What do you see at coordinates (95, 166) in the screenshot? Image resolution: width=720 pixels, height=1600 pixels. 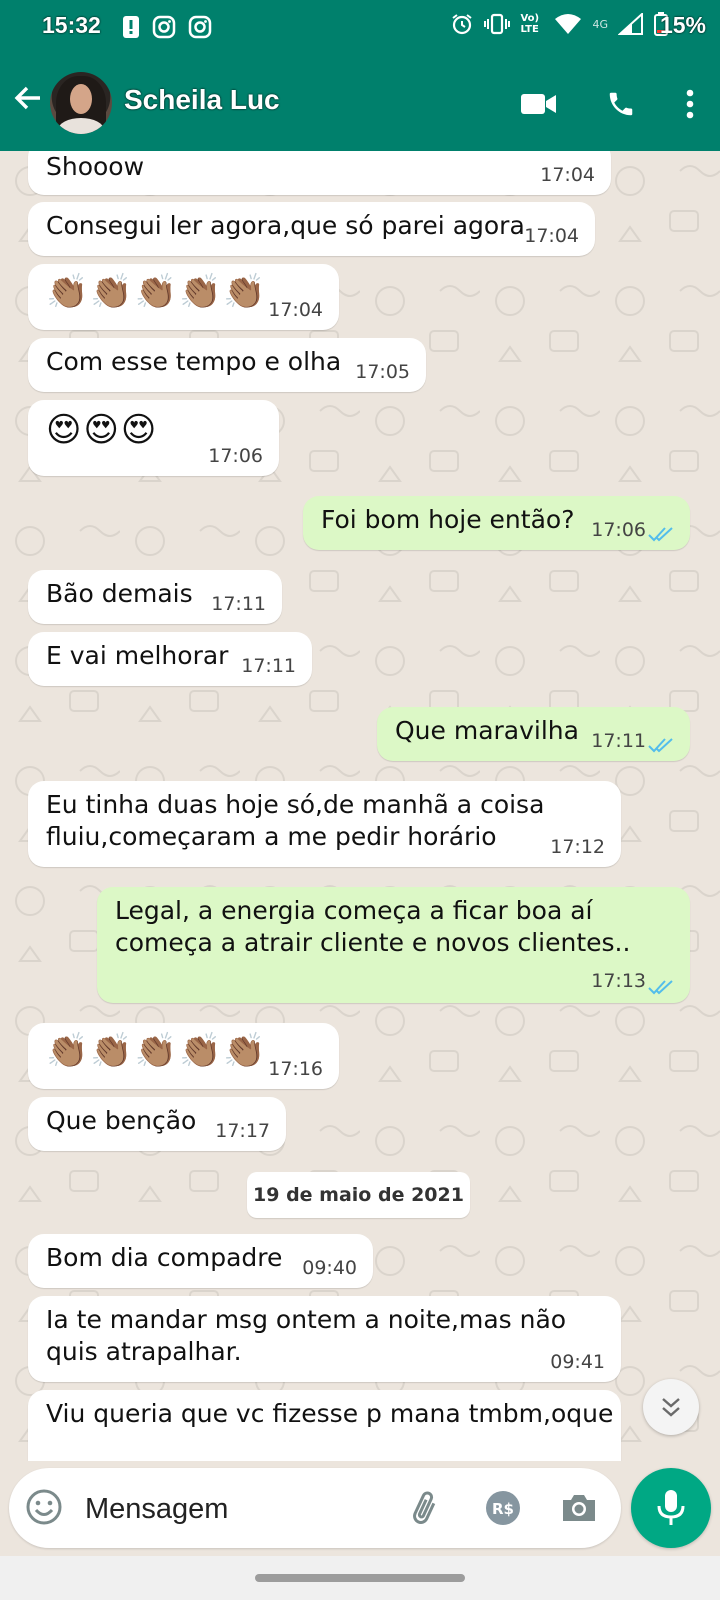 I see `message-text: Shooow` at bounding box center [95, 166].